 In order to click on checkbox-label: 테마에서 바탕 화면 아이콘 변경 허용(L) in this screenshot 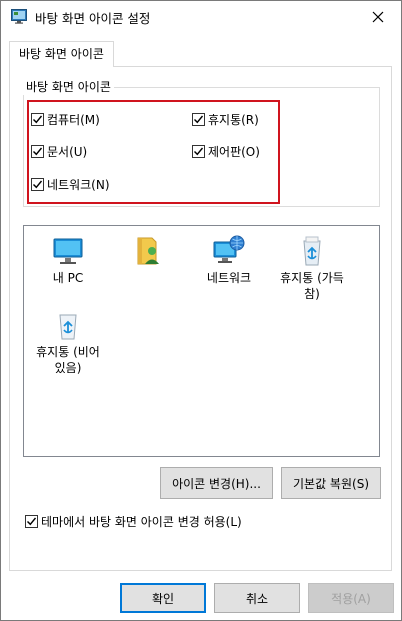, I will do `click(141, 522)`.